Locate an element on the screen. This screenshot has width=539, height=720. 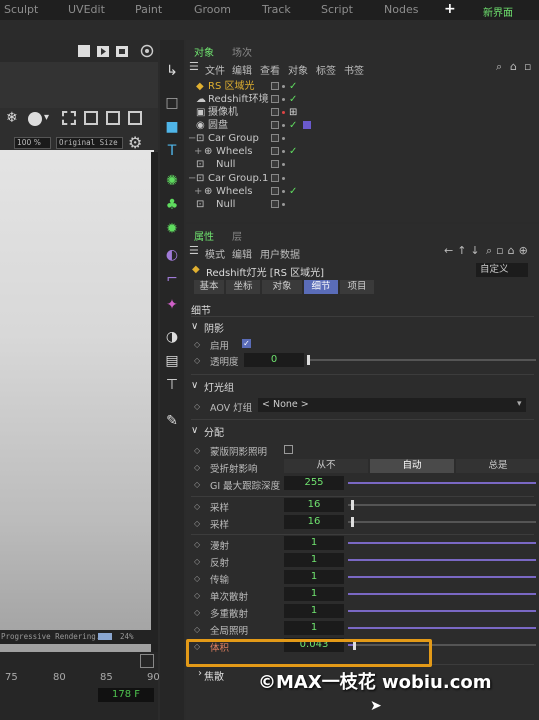
new-layout-tab: 新界面 is located at coordinates (498, 11).